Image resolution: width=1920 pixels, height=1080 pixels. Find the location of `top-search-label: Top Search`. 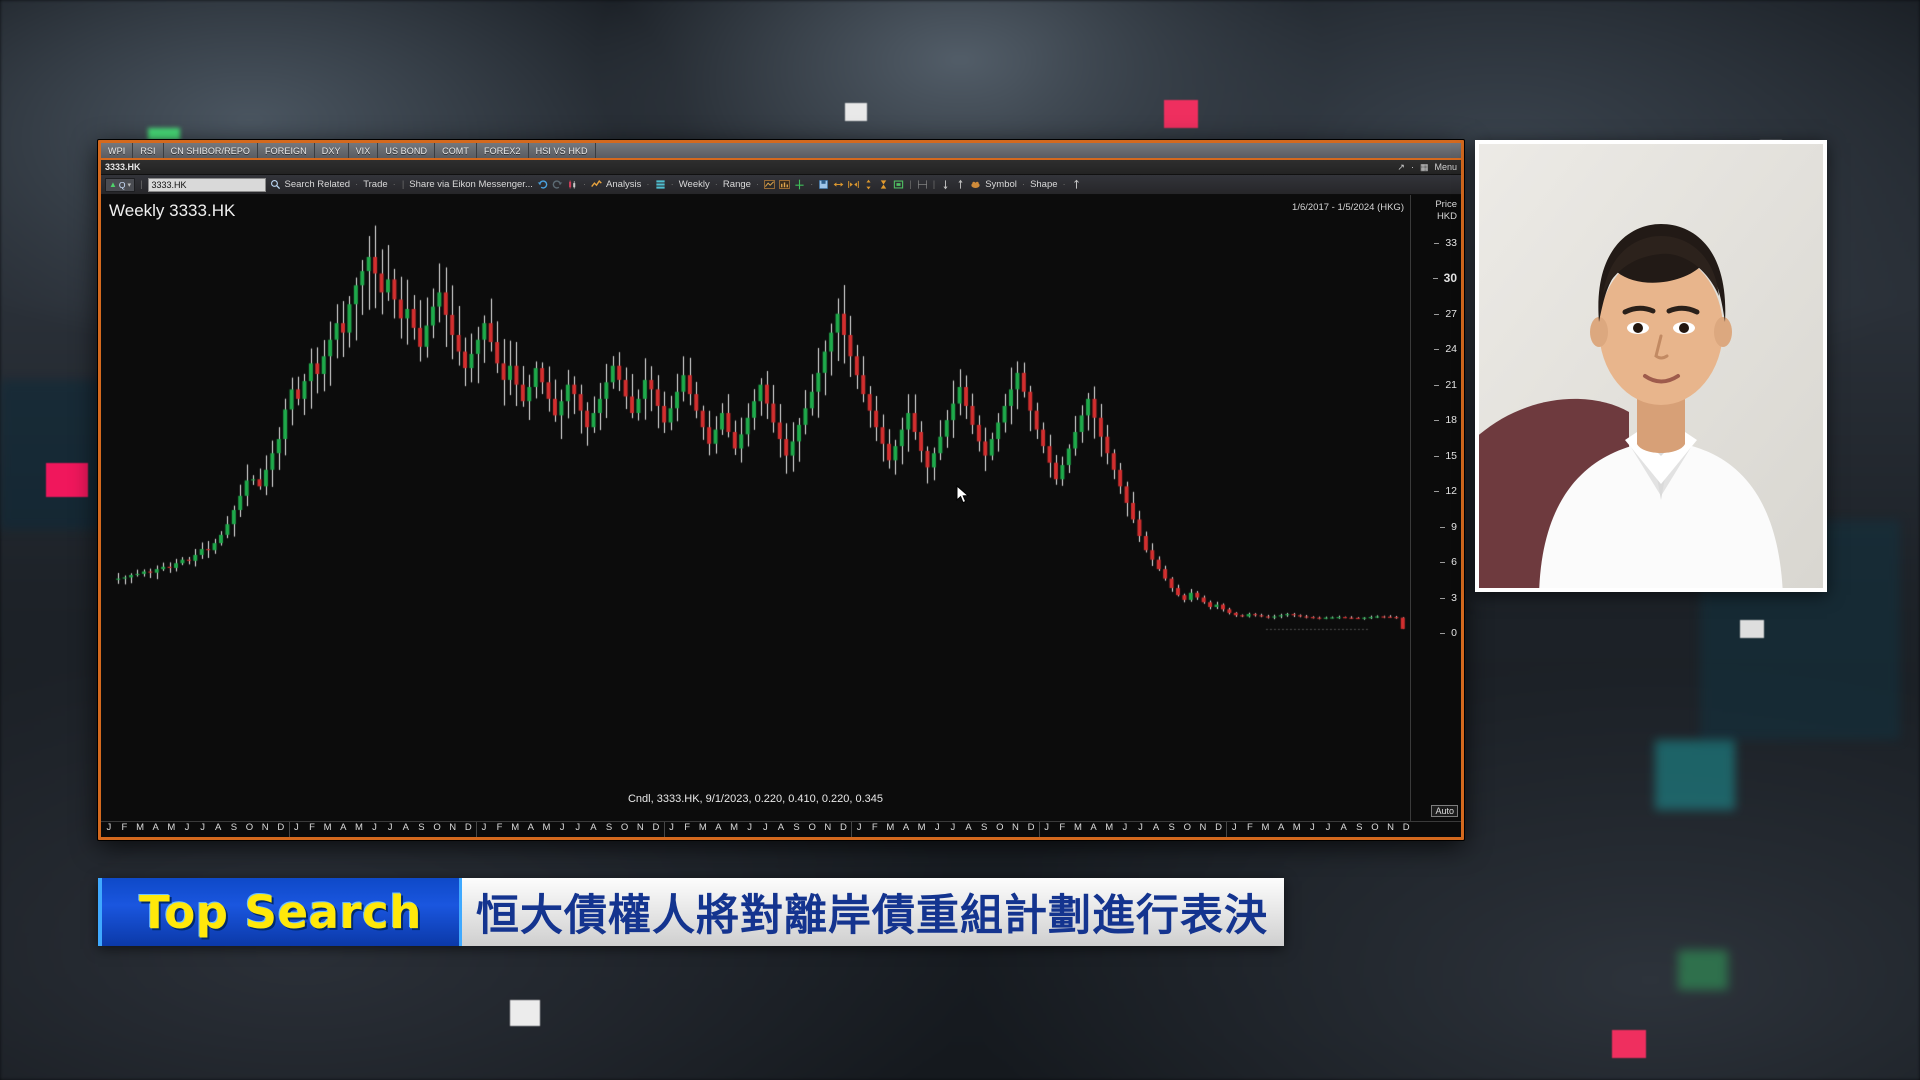

top-search-label: Top Search is located at coordinates (280, 912).